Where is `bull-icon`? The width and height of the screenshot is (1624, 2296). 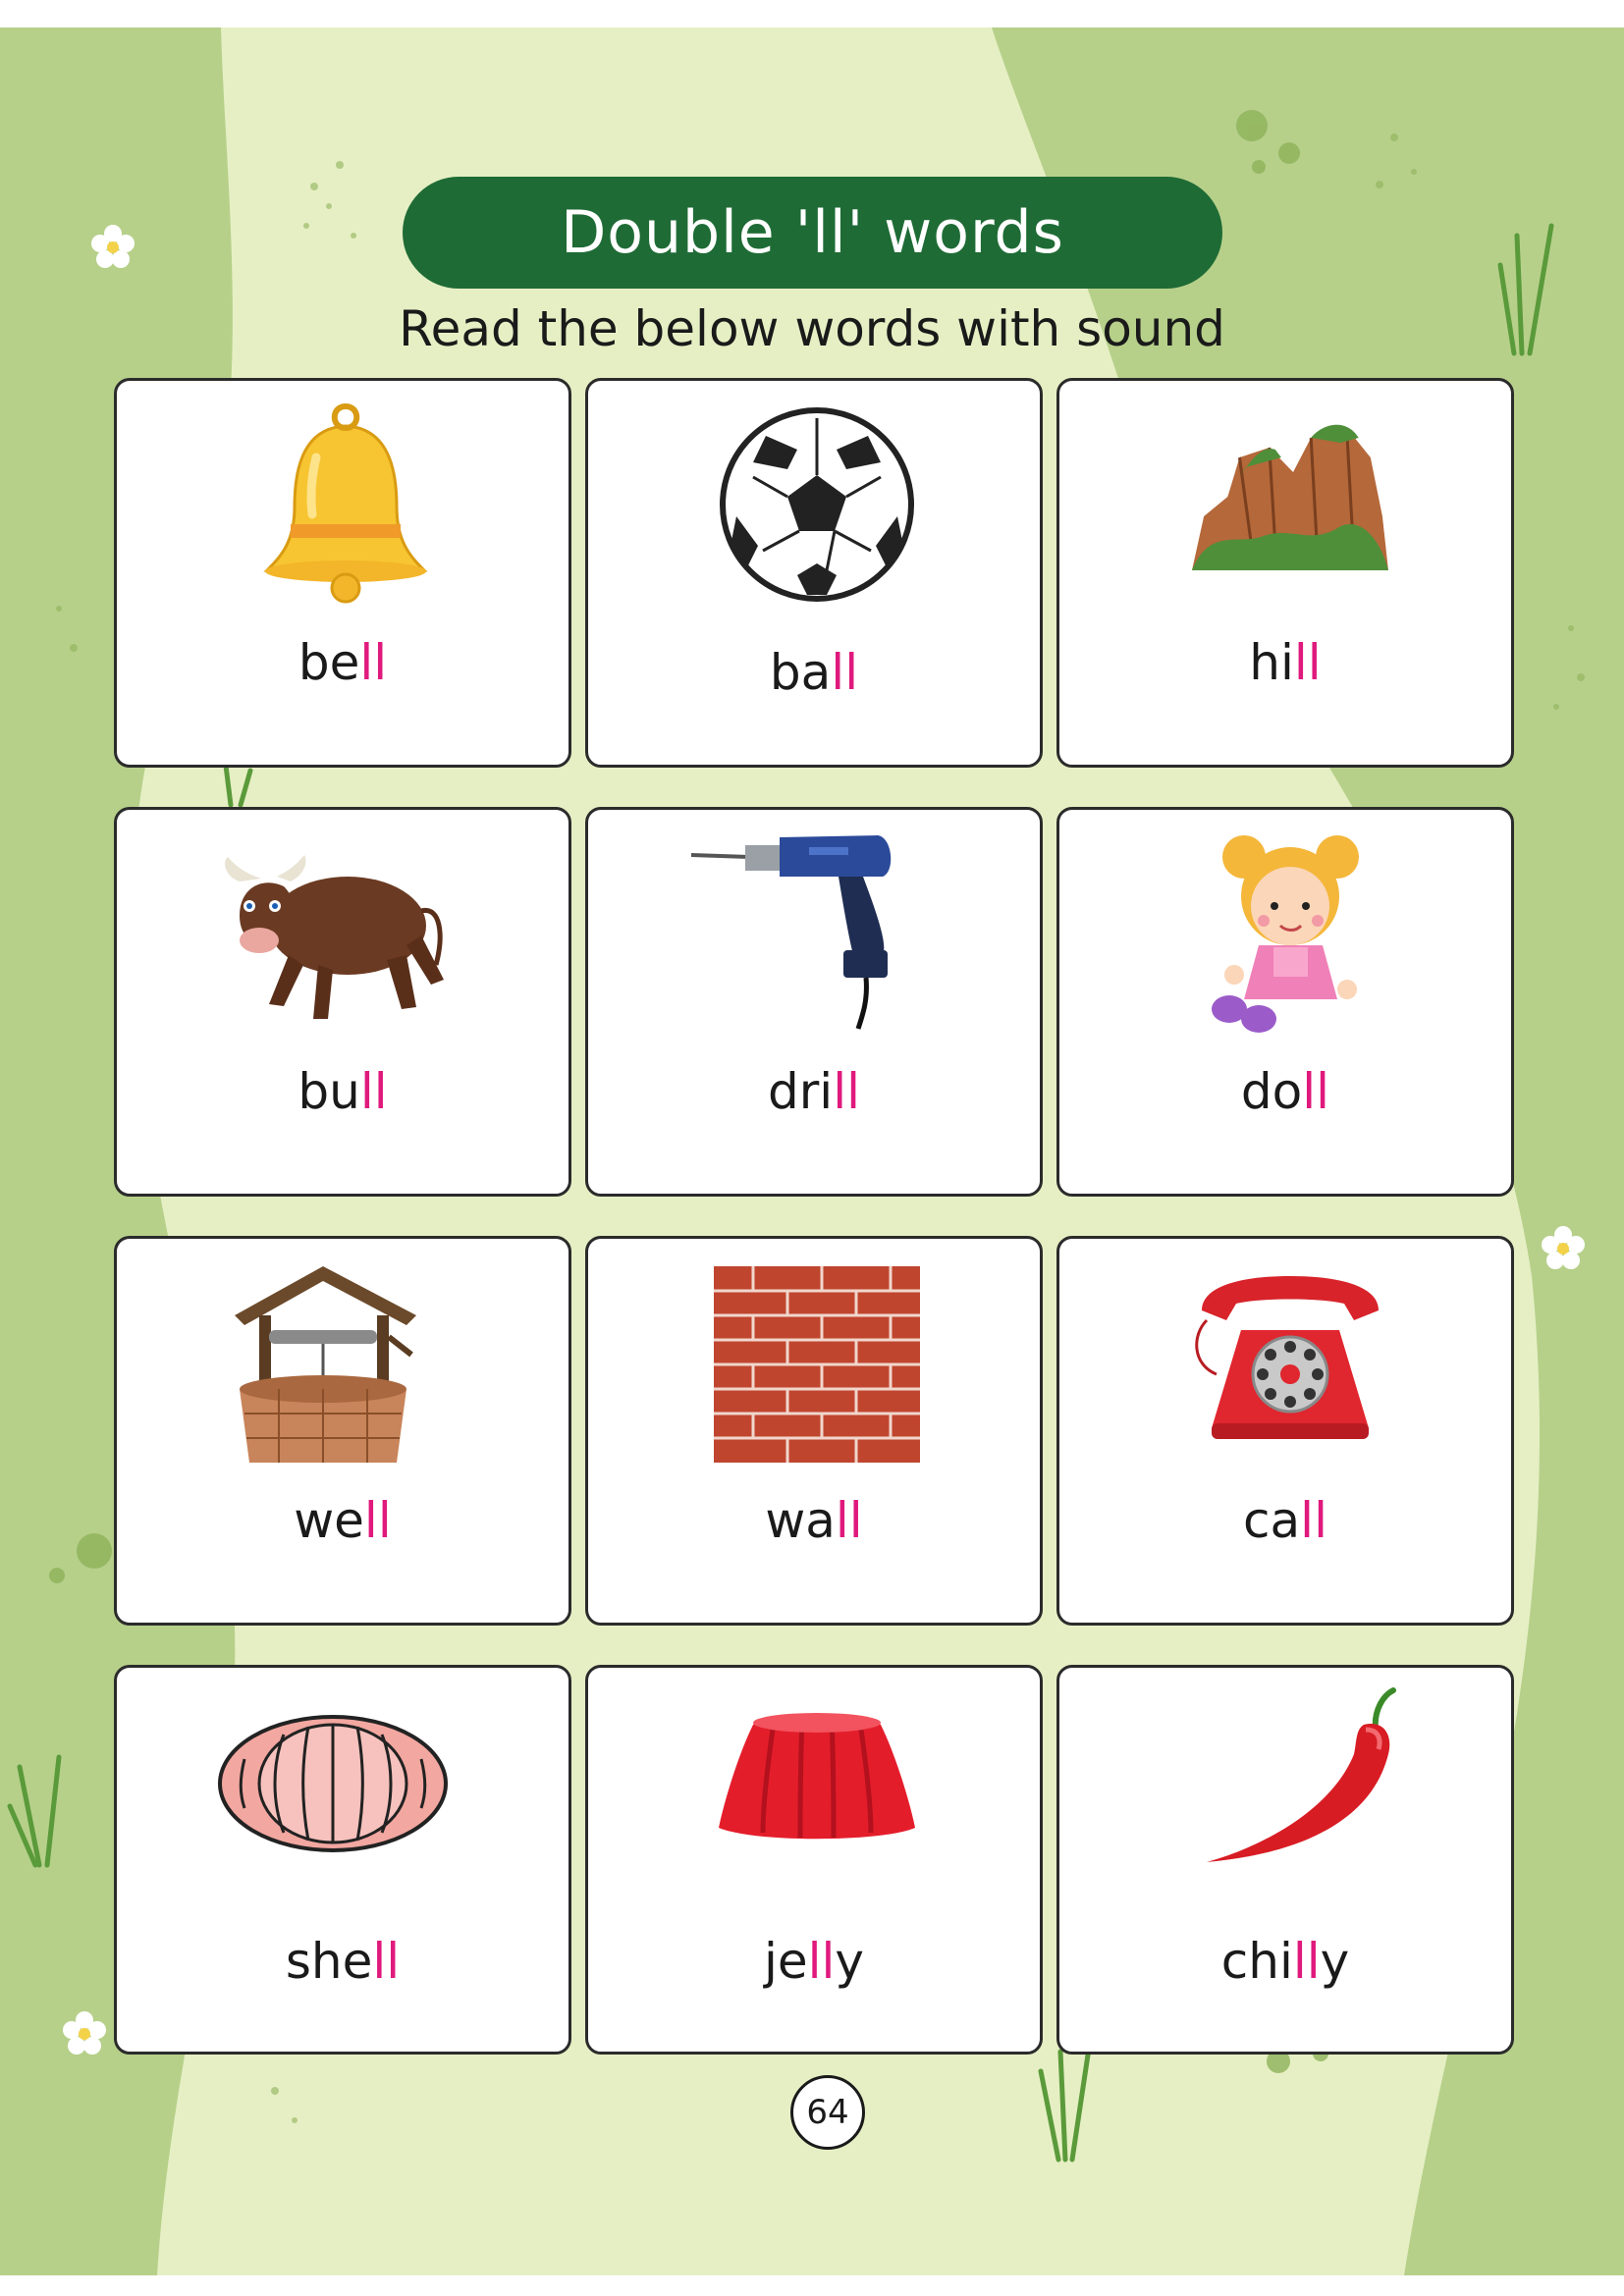 bull-icon is located at coordinates (334, 937).